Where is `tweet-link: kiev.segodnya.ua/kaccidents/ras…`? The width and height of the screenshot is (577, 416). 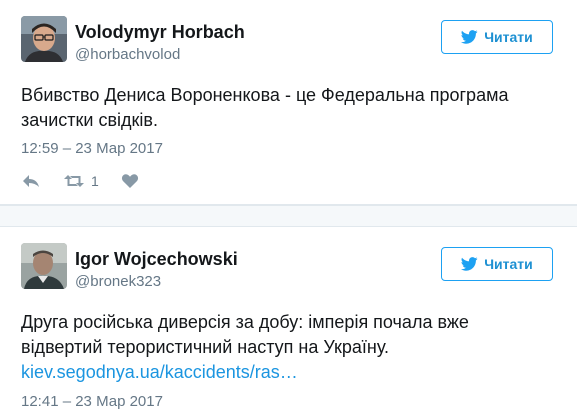
tweet-link: kiev.segodnya.ua/kaccidents/ras… is located at coordinates (159, 372).